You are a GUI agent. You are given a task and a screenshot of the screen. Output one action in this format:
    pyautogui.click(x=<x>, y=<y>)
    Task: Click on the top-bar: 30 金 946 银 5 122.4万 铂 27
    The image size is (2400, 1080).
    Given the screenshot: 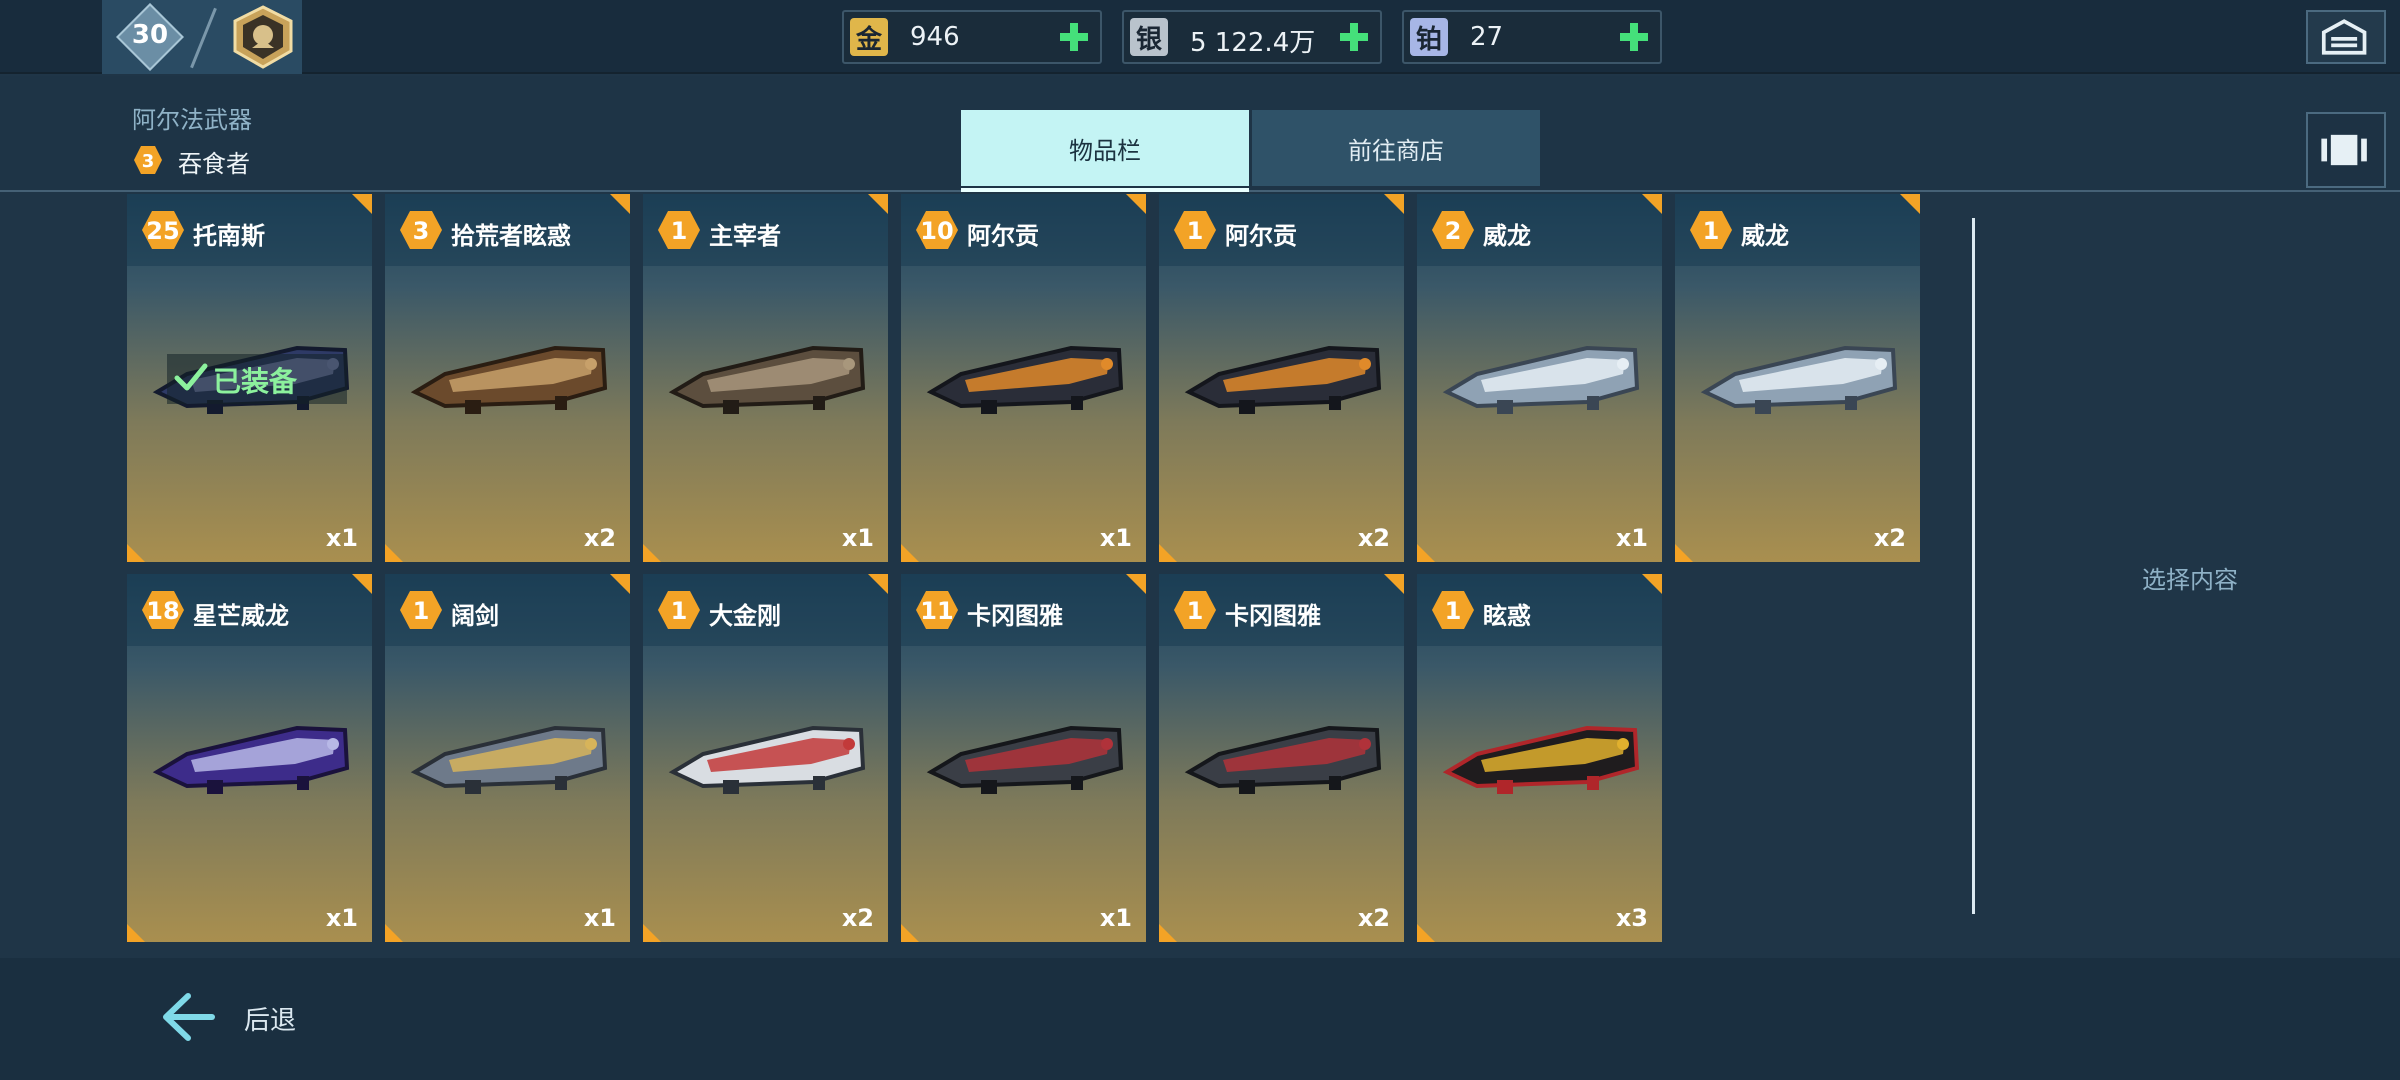 What is the action you would take?
    pyautogui.click(x=1200, y=37)
    